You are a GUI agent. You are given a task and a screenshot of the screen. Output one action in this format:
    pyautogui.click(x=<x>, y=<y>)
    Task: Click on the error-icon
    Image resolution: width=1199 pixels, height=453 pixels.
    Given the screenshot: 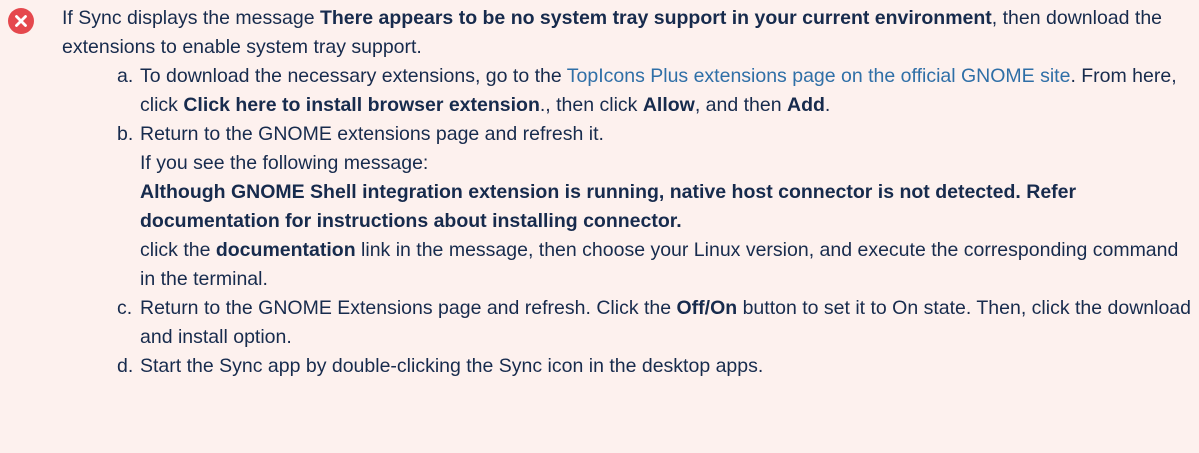 What is the action you would take?
    pyautogui.click(x=21, y=21)
    